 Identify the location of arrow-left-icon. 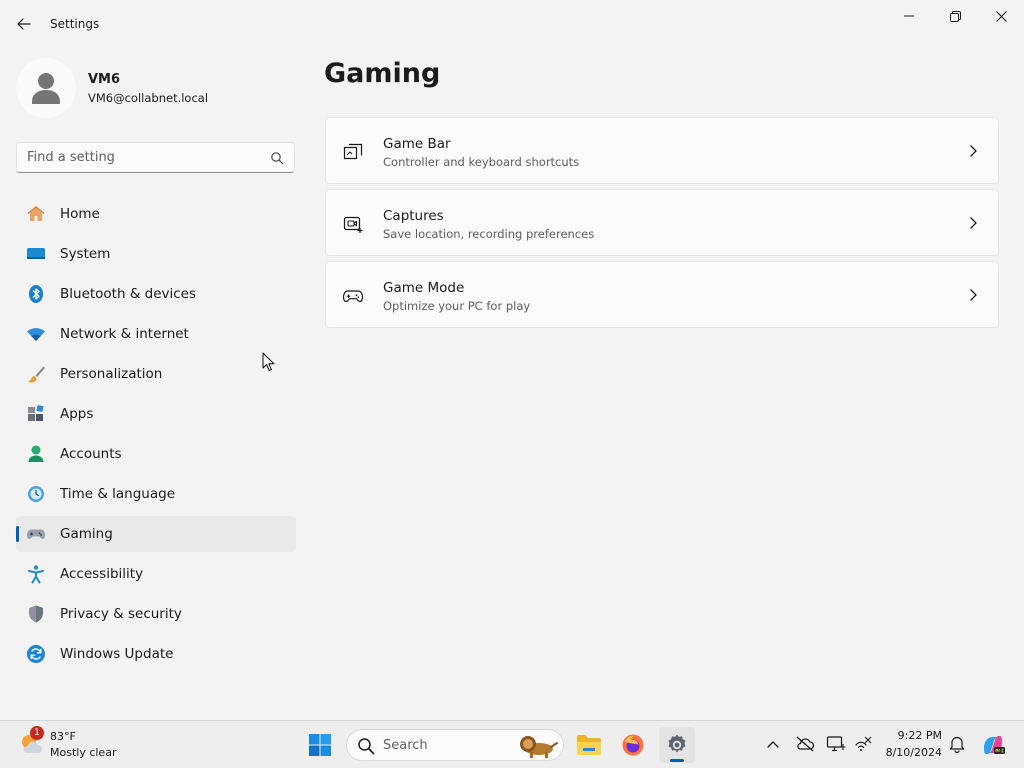
(24, 24).